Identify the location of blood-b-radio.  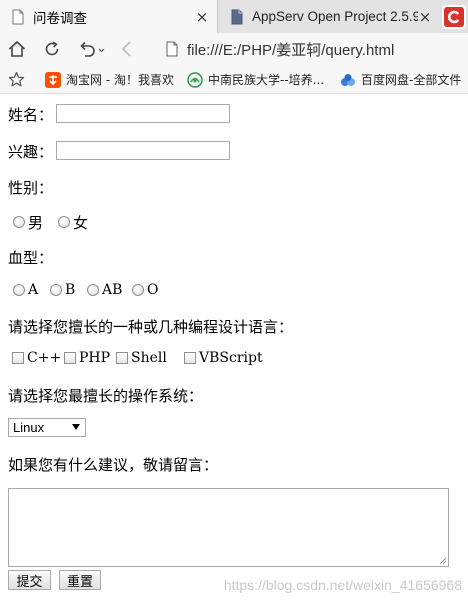
(56, 290).